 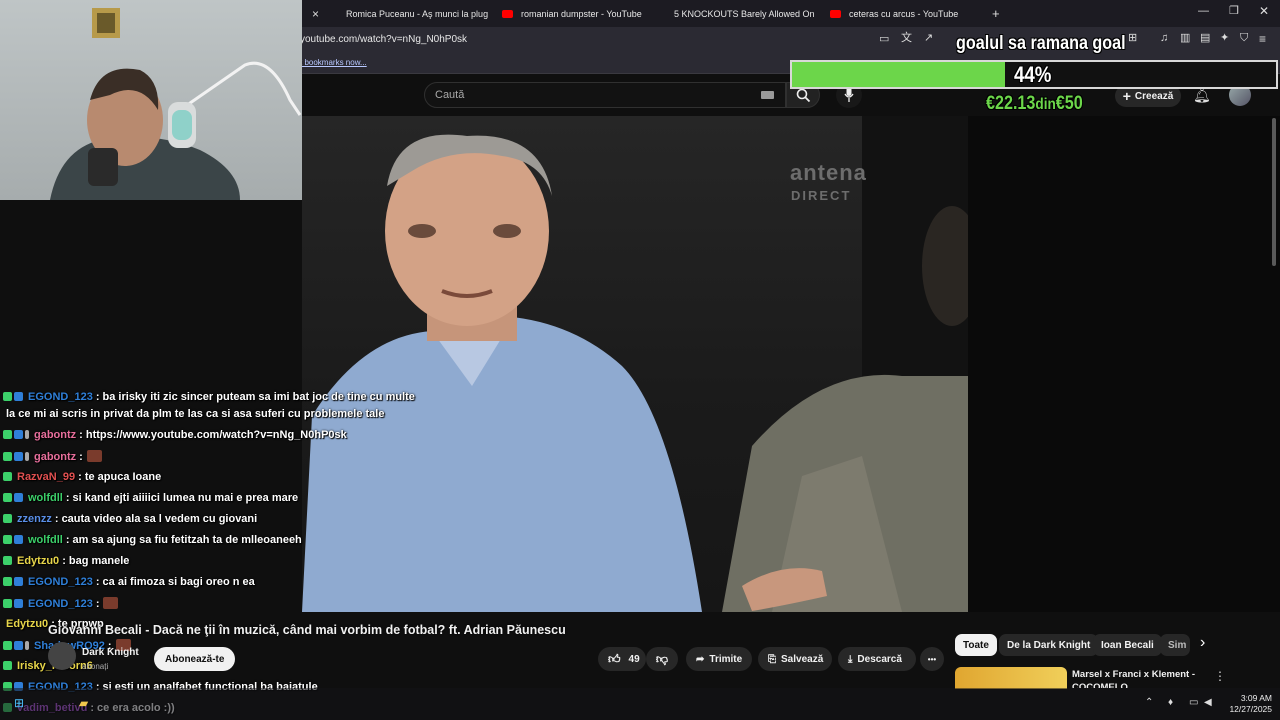 I want to click on start-icon: ⊞, so click(x=19, y=703).